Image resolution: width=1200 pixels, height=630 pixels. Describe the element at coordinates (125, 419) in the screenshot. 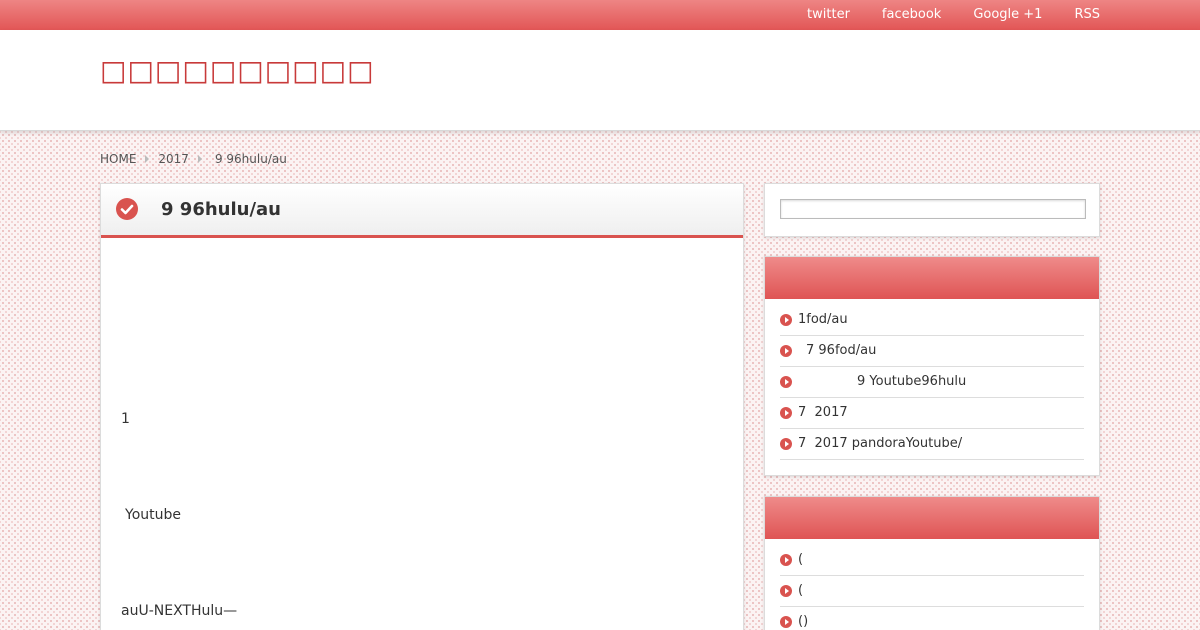

I see `post-paragraph: 1` at that location.